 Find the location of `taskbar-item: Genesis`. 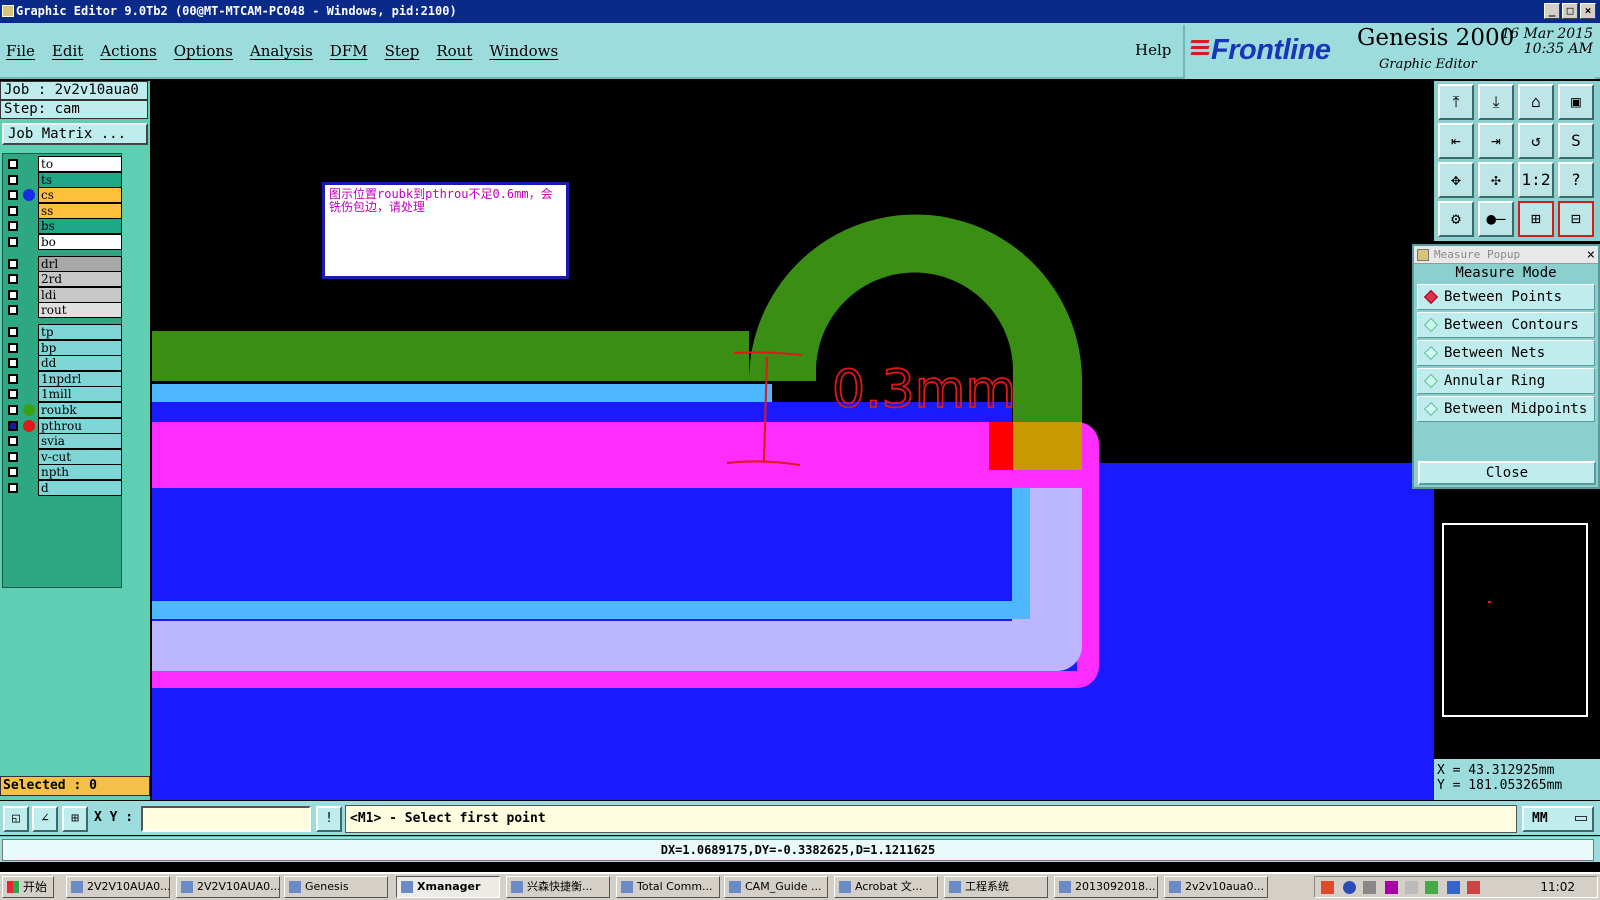

taskbar-item: Genesis is located at coordinates (336, 887).